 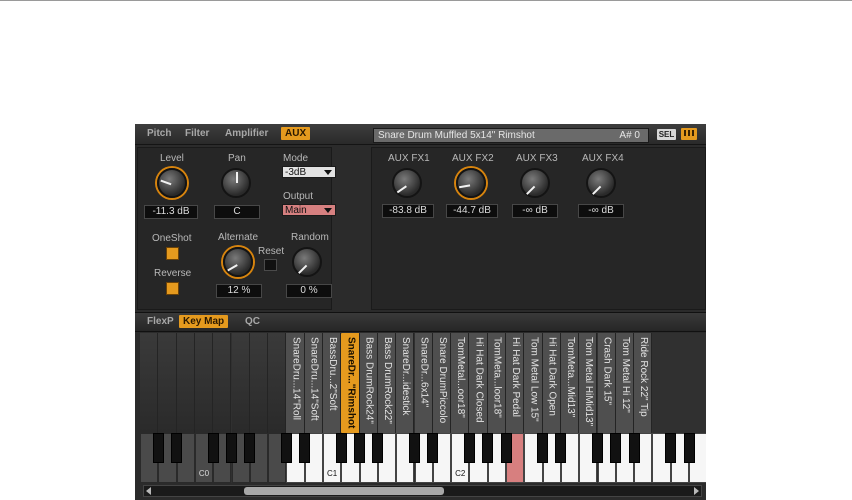 What do you see at coordinates (461, 377) in the screenshot?
I see `sample-slot-label: TomMetal...oor18"` at bounding box center [461, 377].